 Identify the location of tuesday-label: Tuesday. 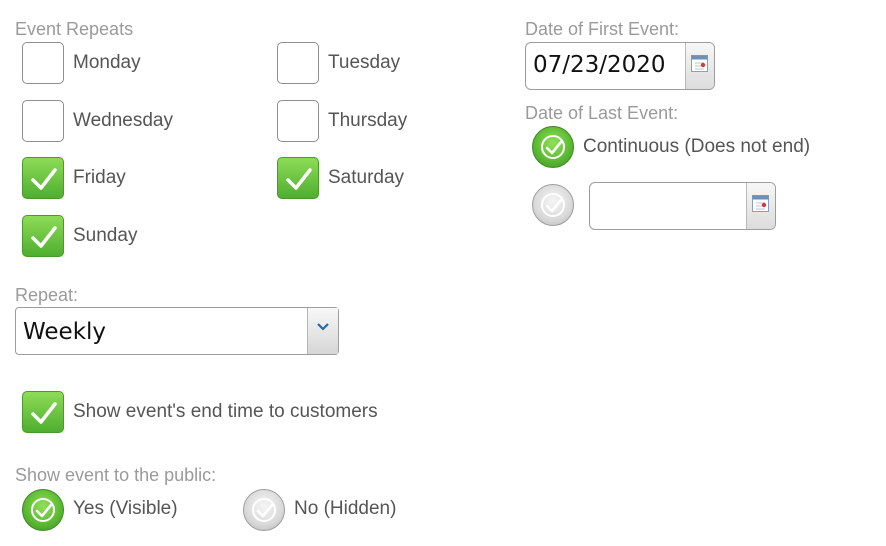
(364, 63).